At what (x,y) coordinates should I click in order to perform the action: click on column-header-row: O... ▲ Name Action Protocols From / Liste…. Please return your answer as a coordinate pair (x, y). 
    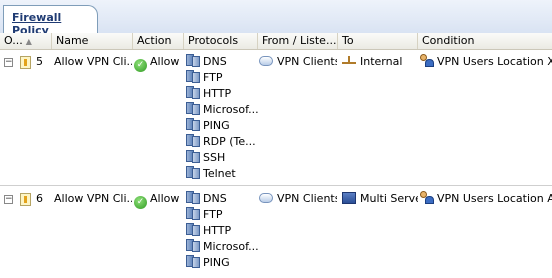
    Looking at the image, I should click on (276, 41).